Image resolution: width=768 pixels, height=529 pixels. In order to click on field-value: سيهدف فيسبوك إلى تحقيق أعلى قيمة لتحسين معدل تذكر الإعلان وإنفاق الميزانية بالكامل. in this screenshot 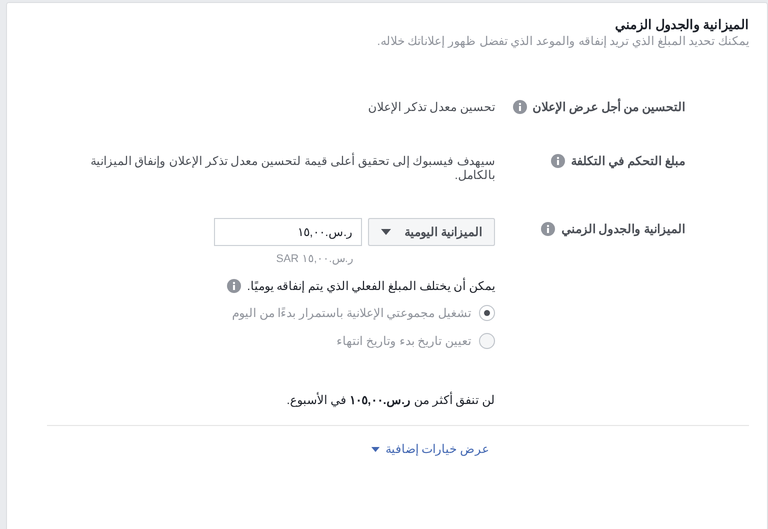, I will do `click(292, 168)`.